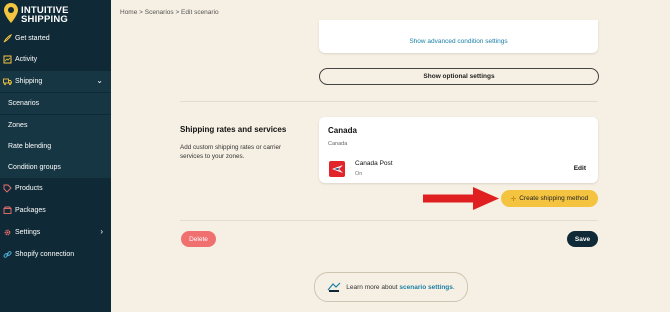 Image resolution: width=670 pixels, height=312 pixels. Describe the element at coordinates (198, 239) in the screenshot. I see `delete-button: Delete` at that location.